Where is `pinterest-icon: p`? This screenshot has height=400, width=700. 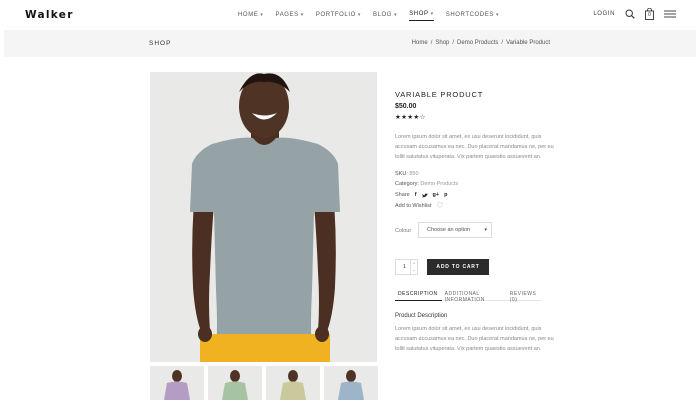 pinterest-icon: p is located at coordinates (445, 195).